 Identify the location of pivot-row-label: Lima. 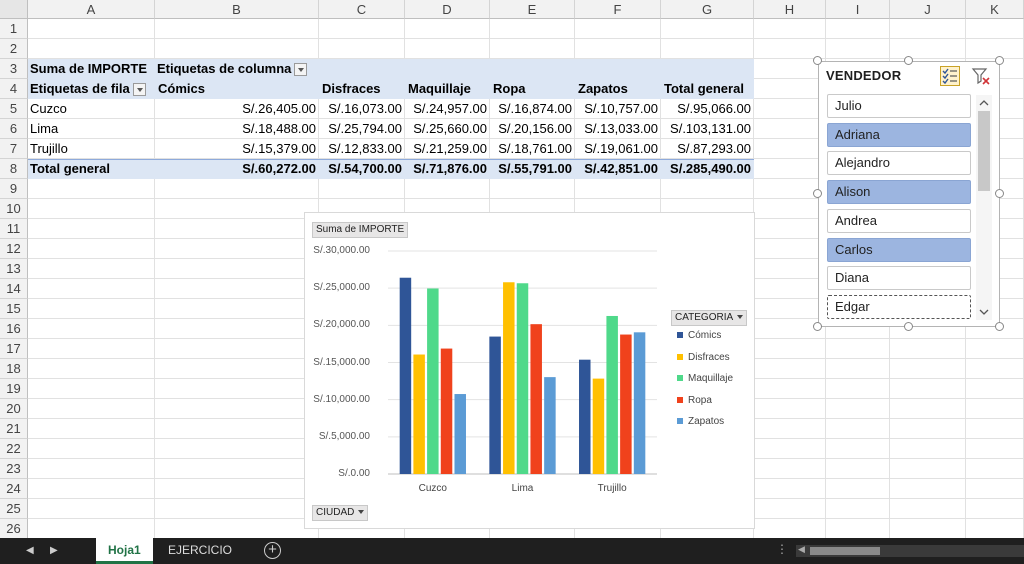
(92, 129).